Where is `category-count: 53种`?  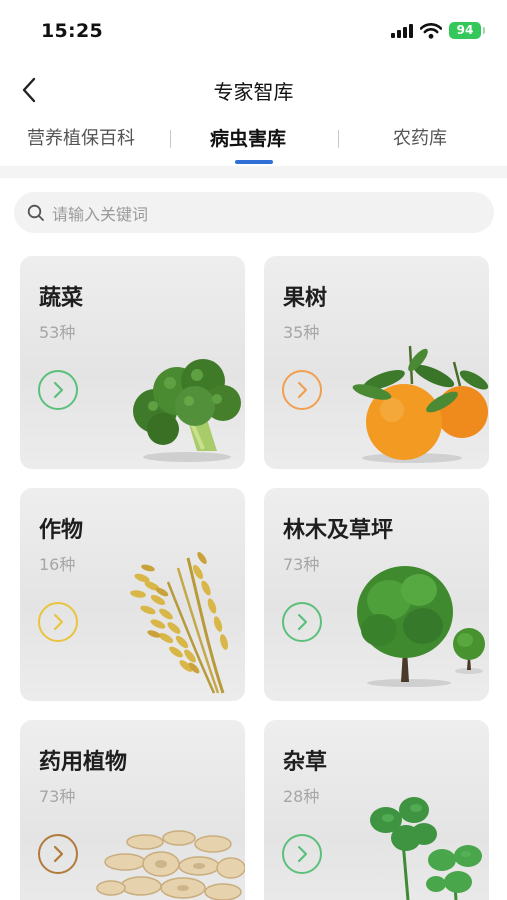 category-count: 53种 is located at coordinates (57, 332).